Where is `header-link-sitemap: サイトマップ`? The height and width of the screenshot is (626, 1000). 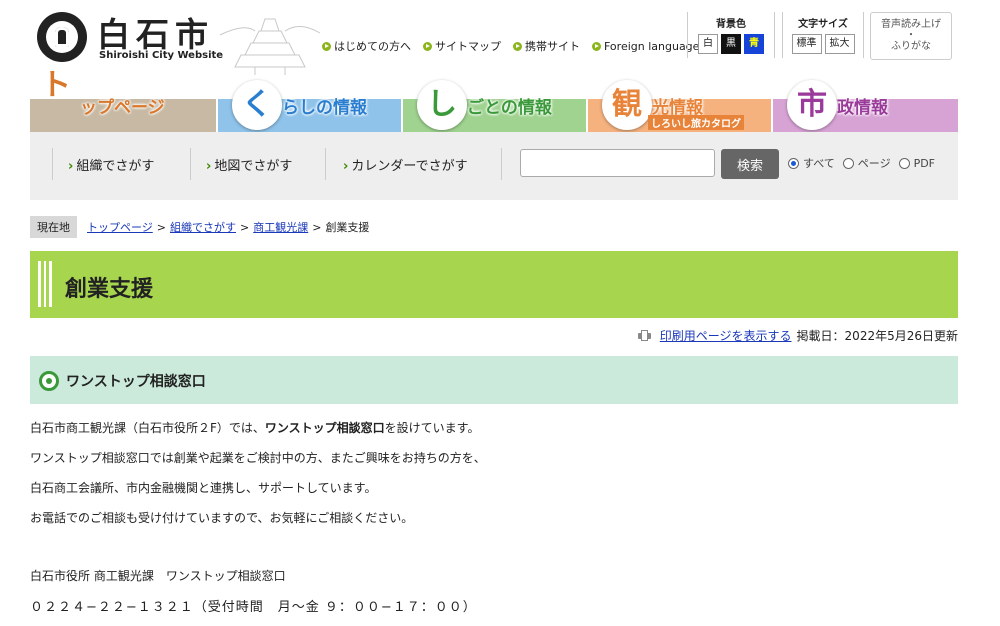 header-link-sitemap: サイトマップ is located at coordinates (462, 46).